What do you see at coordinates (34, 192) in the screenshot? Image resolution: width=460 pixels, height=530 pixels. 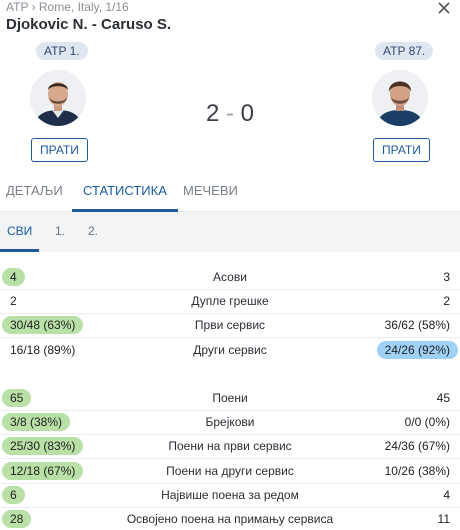 I see `tab-details: ДЕТАЉИ` at bounding box center [34, 192].